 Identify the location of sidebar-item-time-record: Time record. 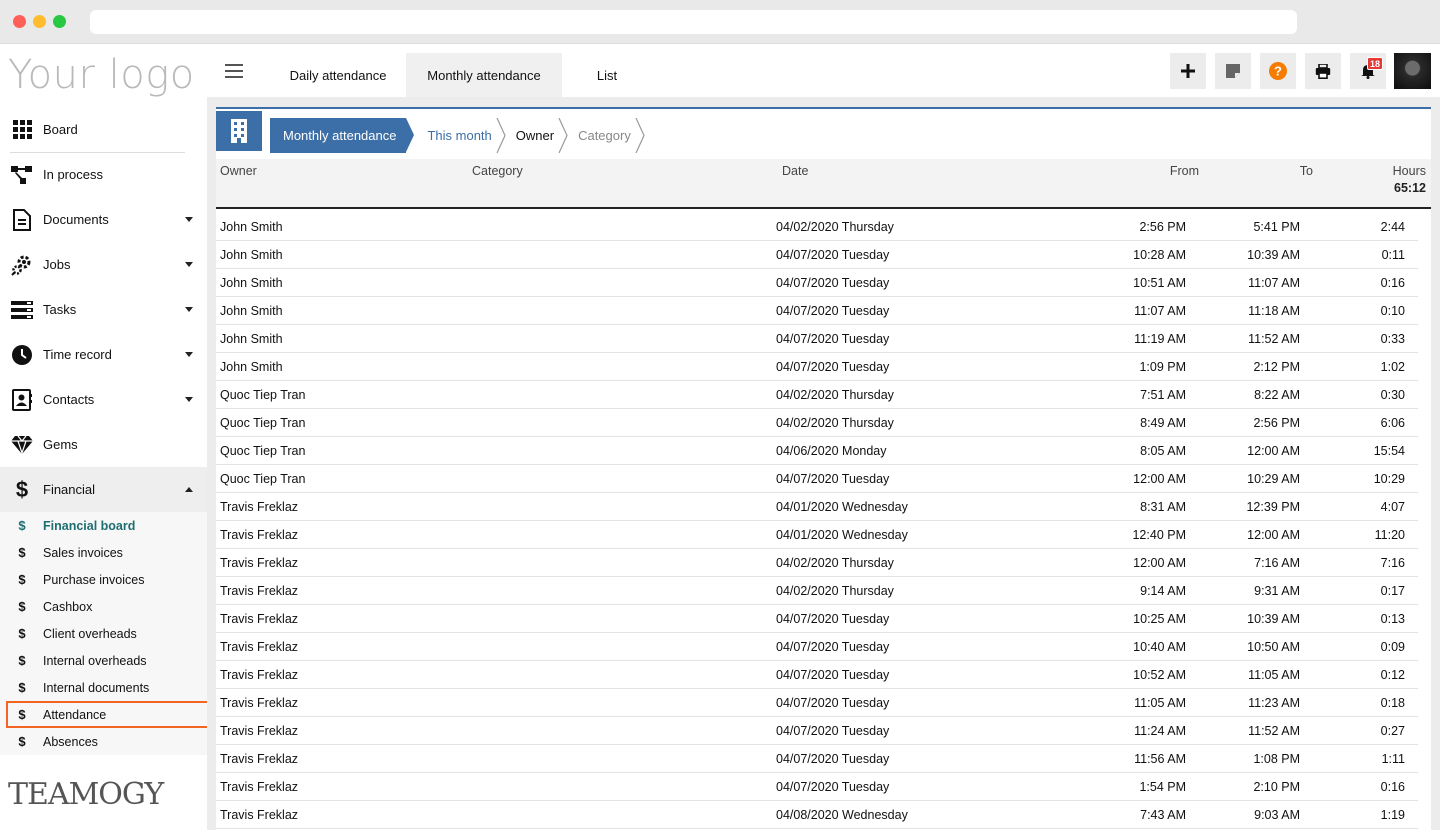
(103, 354).